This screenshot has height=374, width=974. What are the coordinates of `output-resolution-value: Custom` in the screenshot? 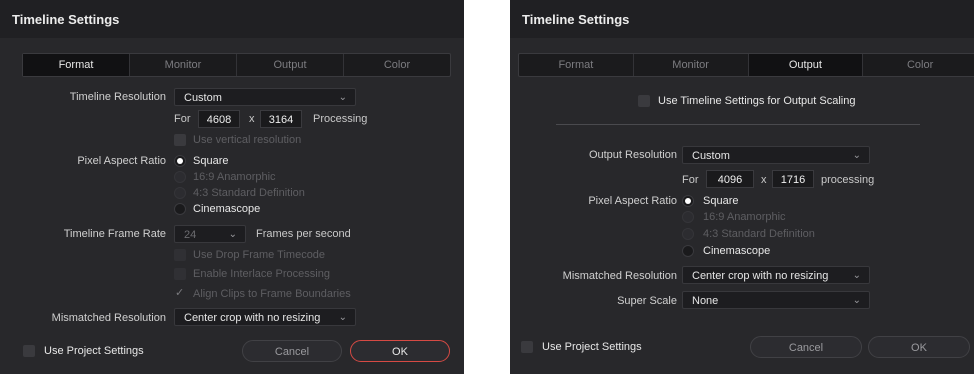 It's located at (711, 156).